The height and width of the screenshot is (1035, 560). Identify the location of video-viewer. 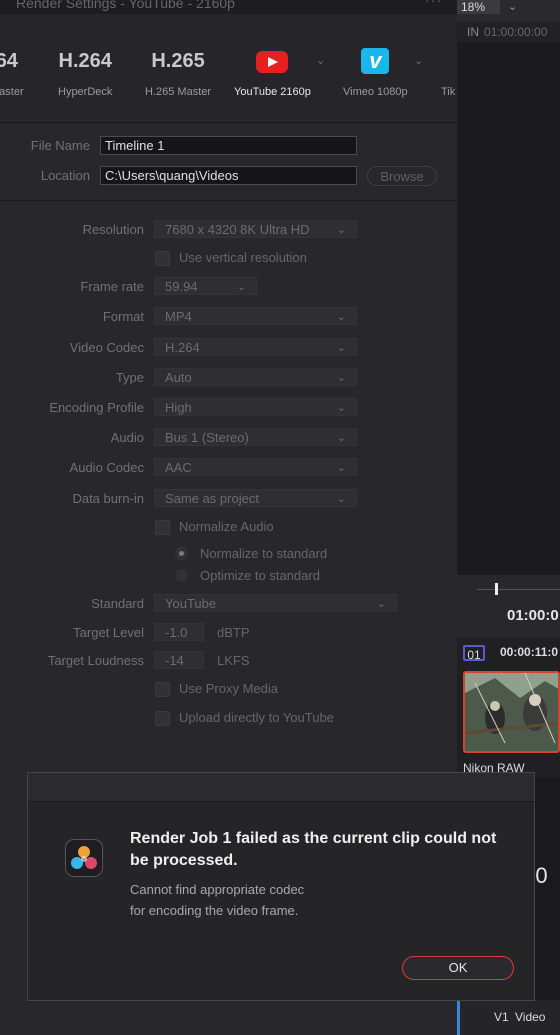
(508, 308).